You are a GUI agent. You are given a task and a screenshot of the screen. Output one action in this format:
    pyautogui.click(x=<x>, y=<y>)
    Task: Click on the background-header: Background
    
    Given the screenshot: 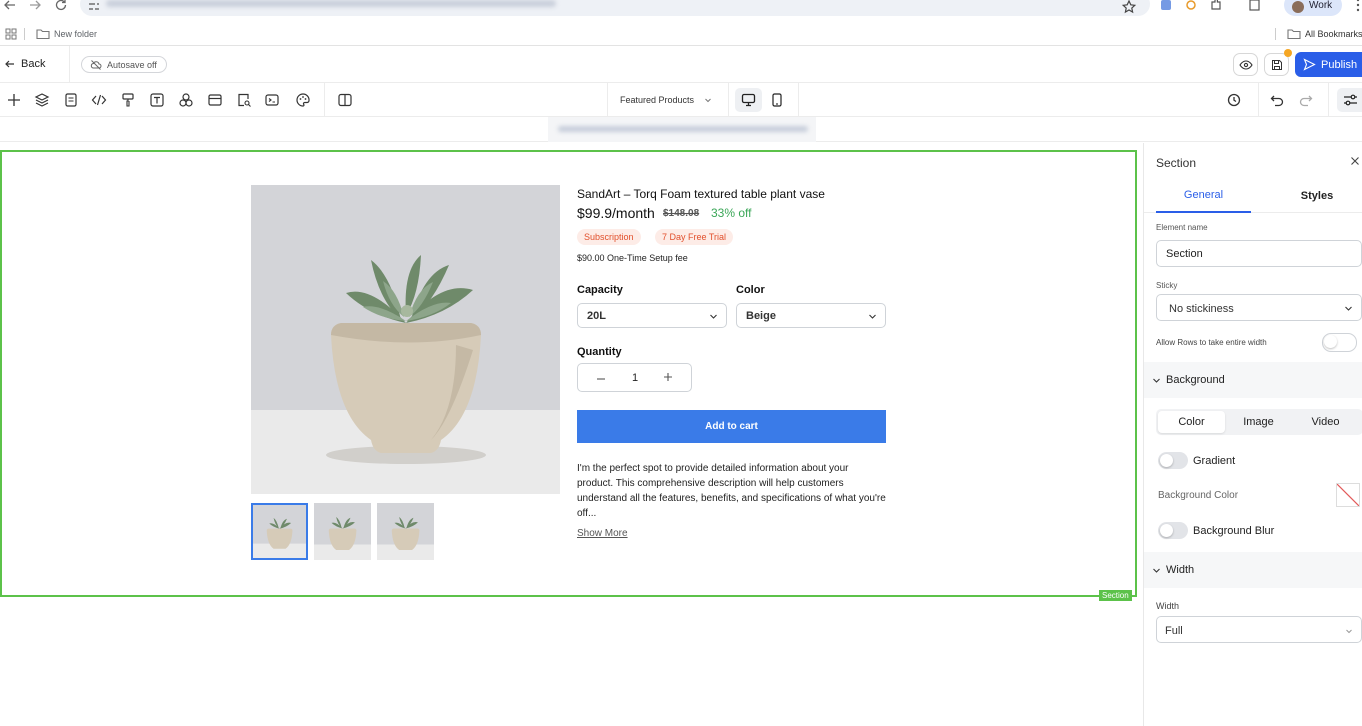 What is the action you would take?
    pyautogui.click(x=1195, y=380)
    